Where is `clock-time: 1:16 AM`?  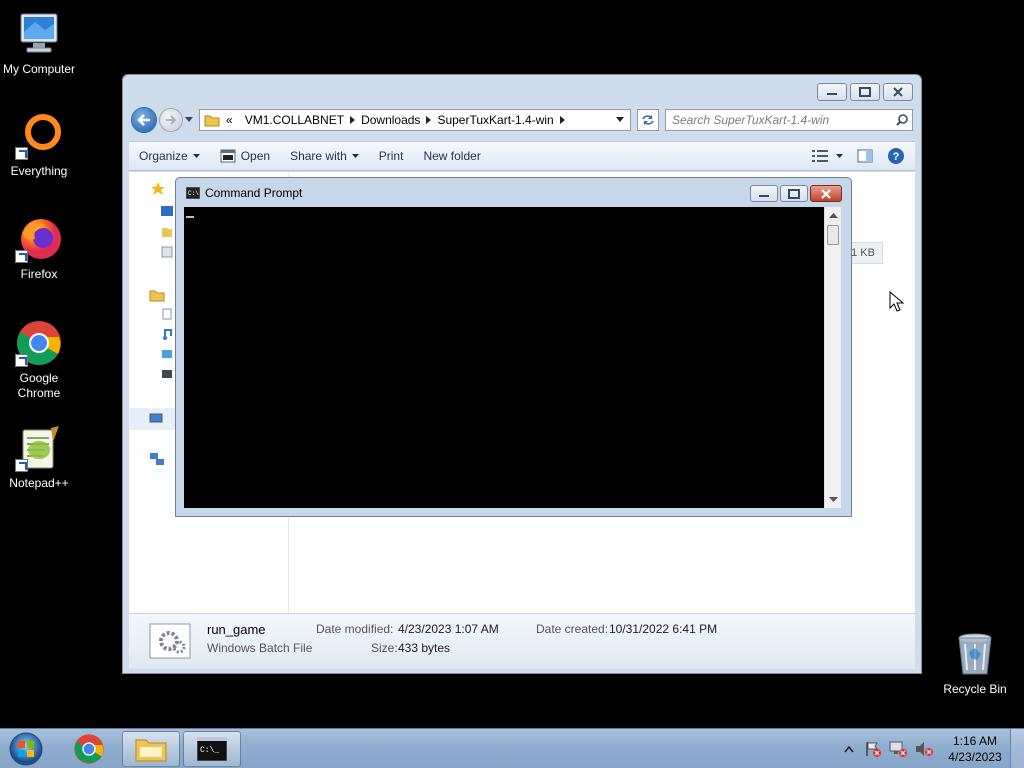 clock-time: 1:16 AM is located at coordinates (975, 741).